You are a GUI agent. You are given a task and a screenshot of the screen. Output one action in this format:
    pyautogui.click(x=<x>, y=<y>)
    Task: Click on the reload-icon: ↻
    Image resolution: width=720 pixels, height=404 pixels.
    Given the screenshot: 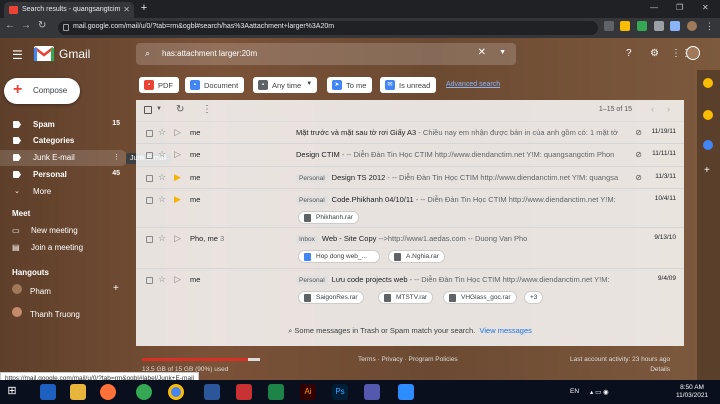 What is the action you would take?
    pyautogui.click(x=42, y=25)
    